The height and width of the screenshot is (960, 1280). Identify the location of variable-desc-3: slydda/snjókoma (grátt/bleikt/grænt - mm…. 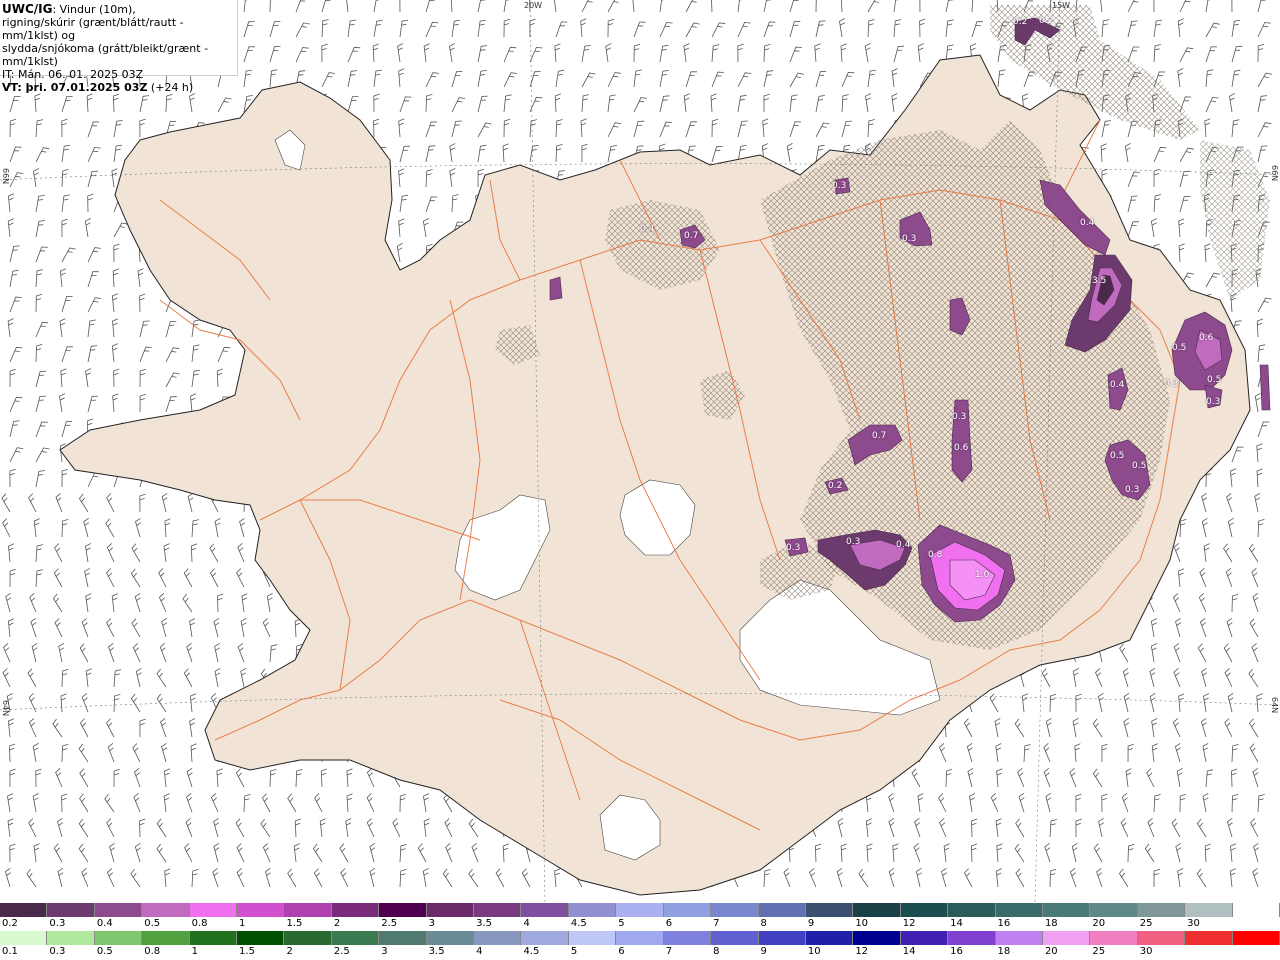
(105, 55).